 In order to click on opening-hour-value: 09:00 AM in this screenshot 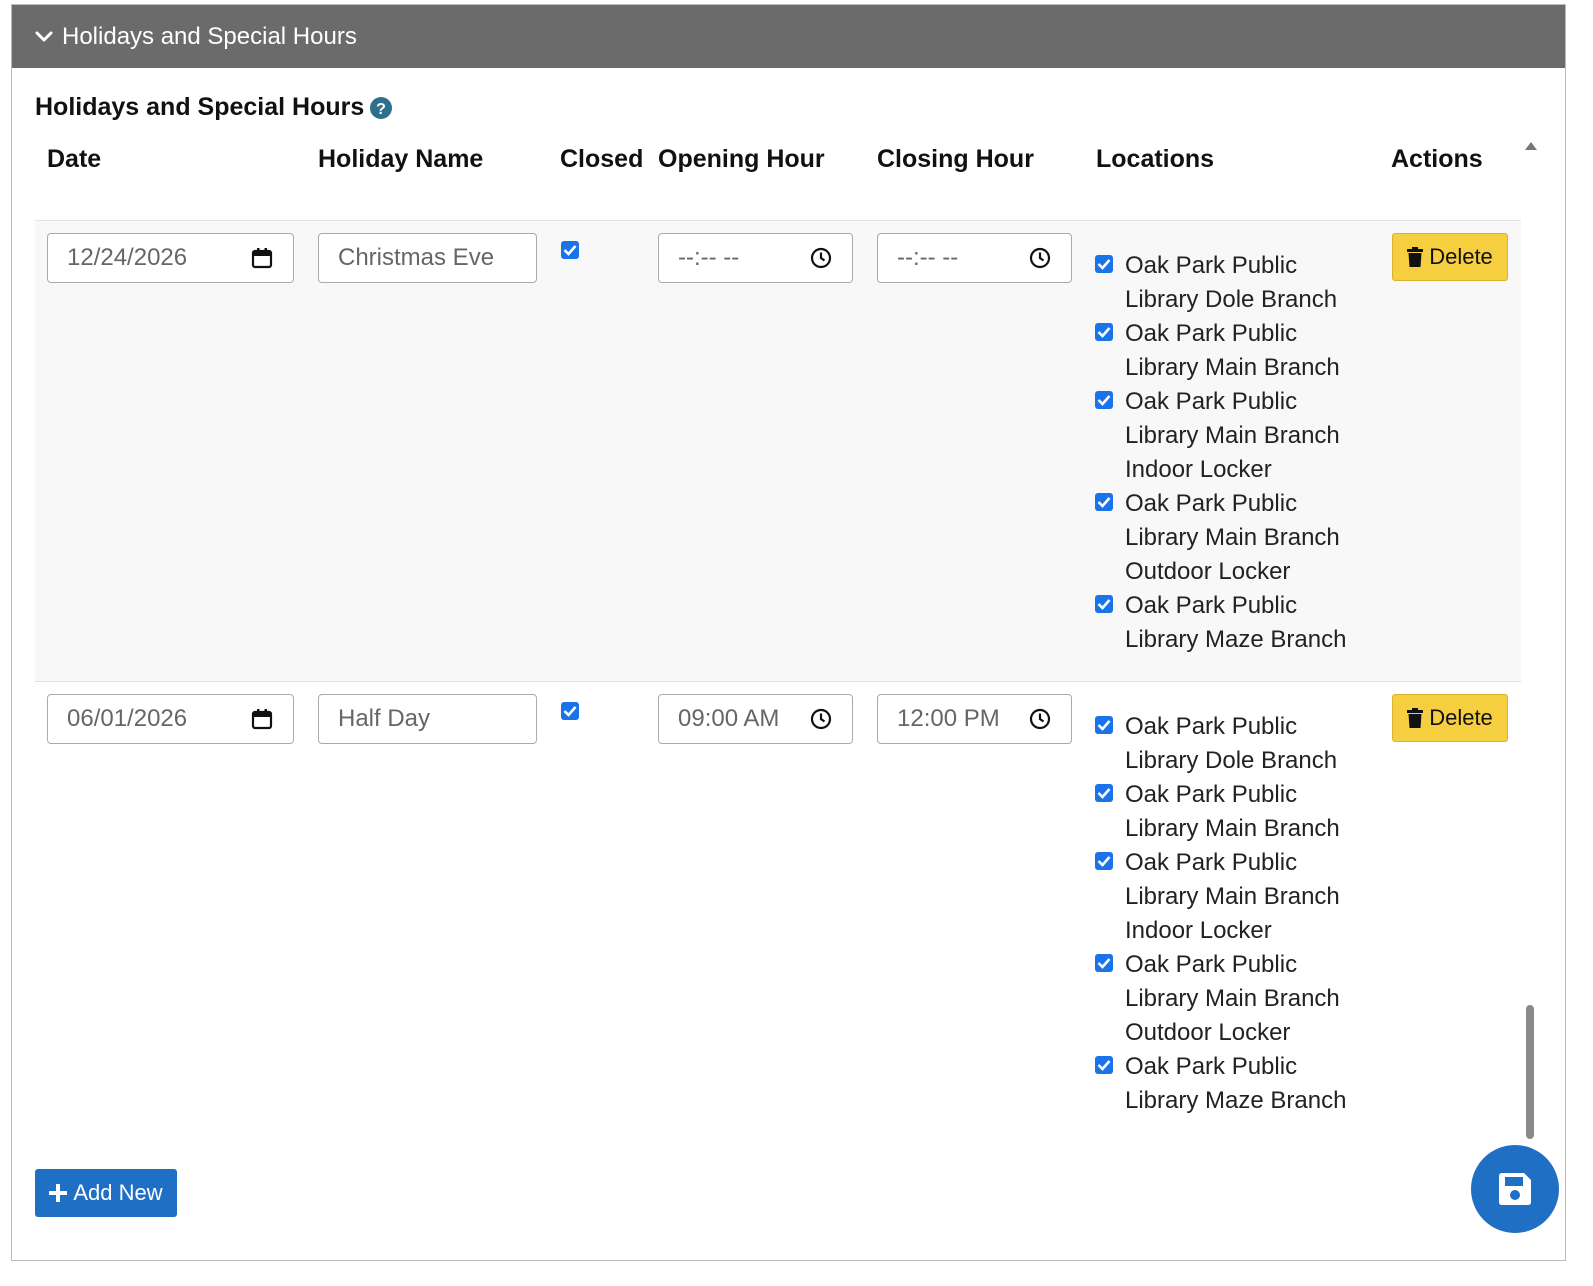, I will do `click(729, 718)`.